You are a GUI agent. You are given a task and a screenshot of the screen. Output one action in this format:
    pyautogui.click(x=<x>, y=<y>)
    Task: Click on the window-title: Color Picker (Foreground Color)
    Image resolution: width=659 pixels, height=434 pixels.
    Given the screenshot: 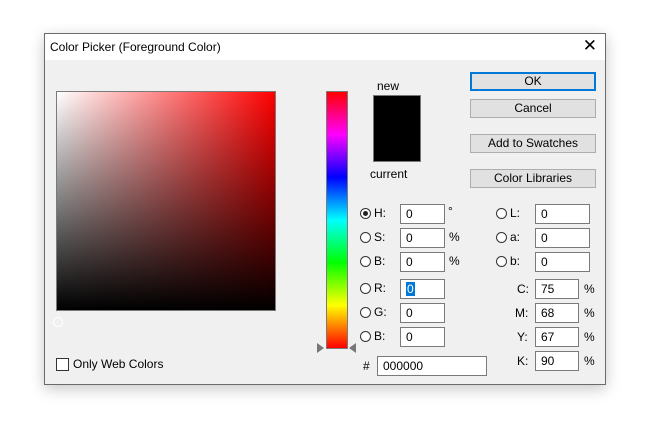 What is the action you would take?
    pyautogui.click(x=135, y=47)
    